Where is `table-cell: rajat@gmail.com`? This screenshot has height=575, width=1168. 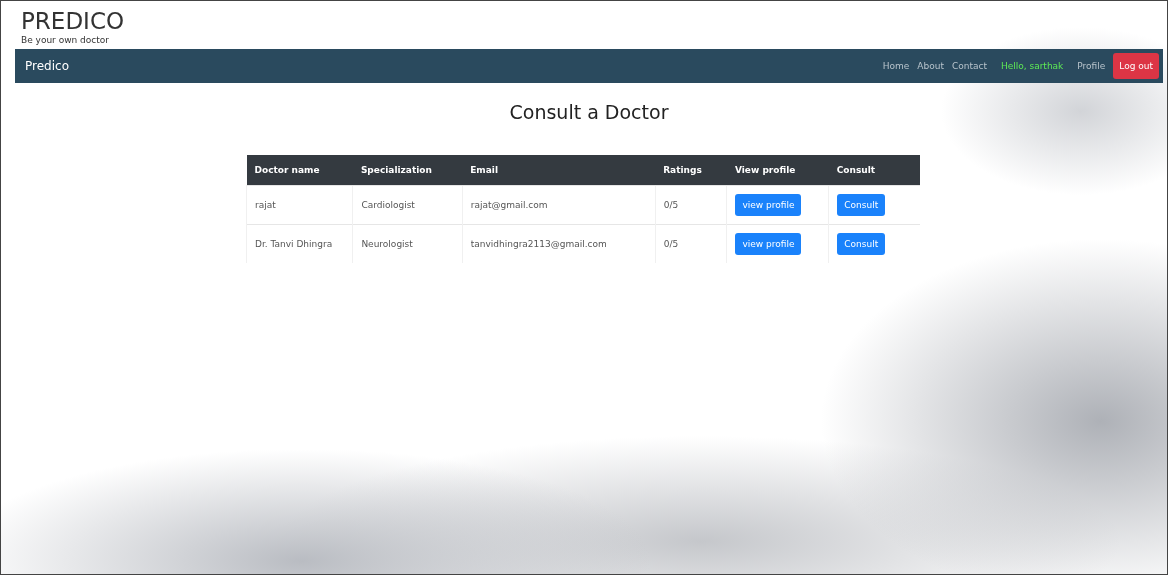 table-cell: rajat@gmail.com is located at coordinates (559, 205).